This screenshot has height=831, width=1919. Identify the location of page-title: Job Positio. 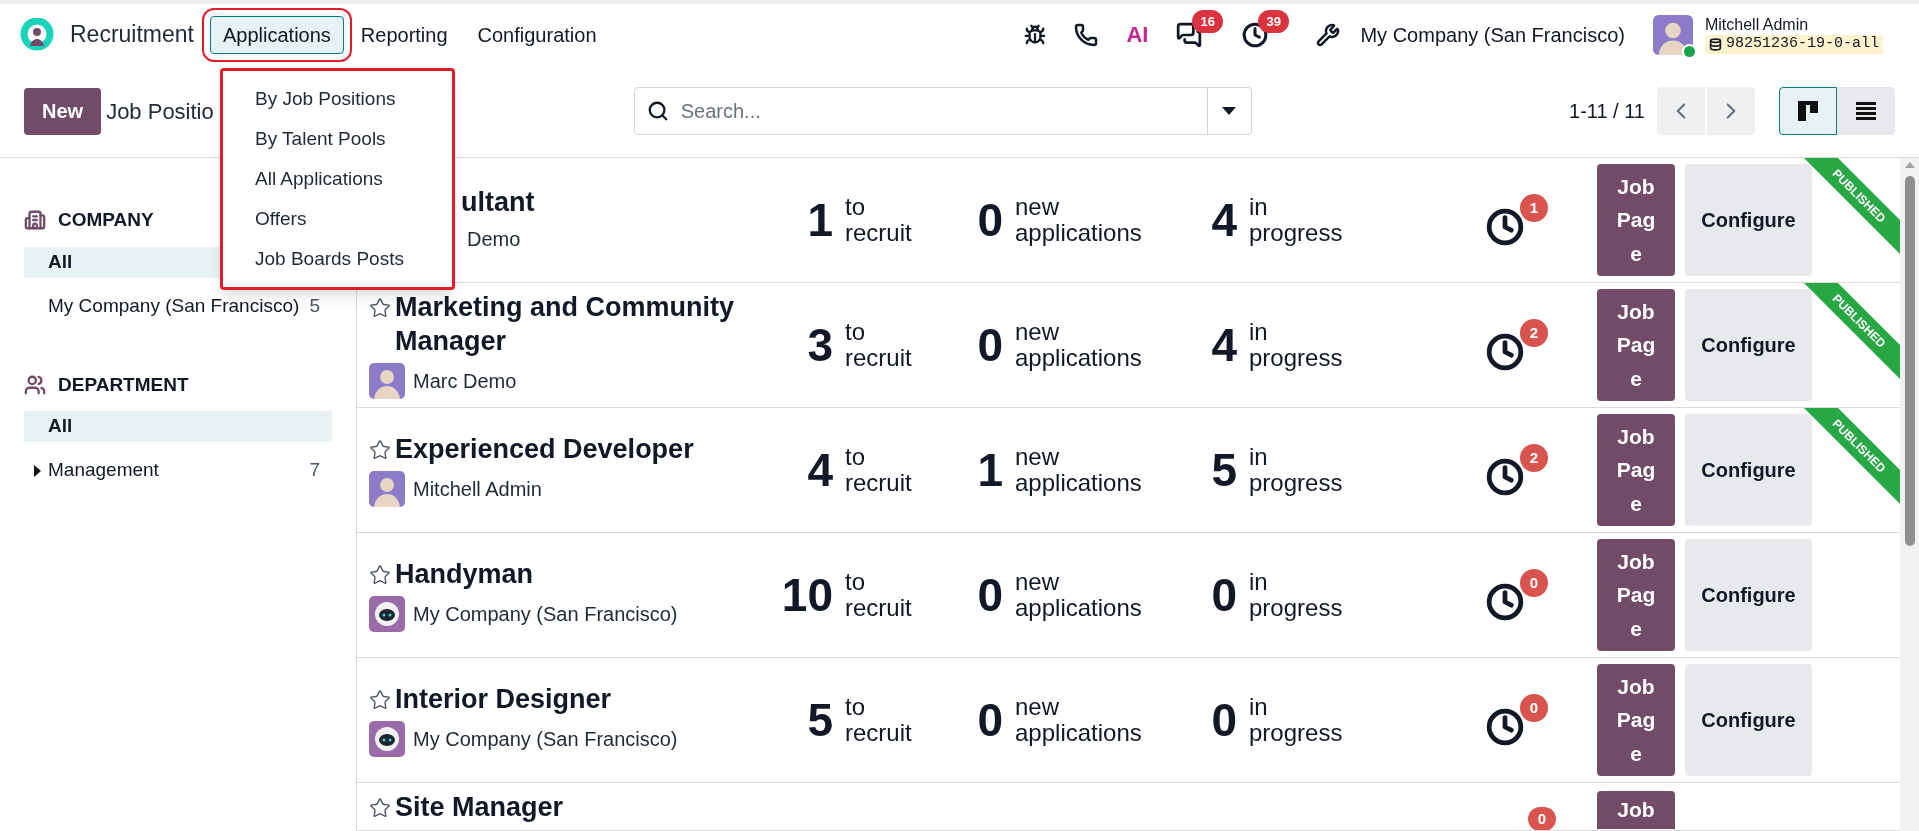
(160, 111).